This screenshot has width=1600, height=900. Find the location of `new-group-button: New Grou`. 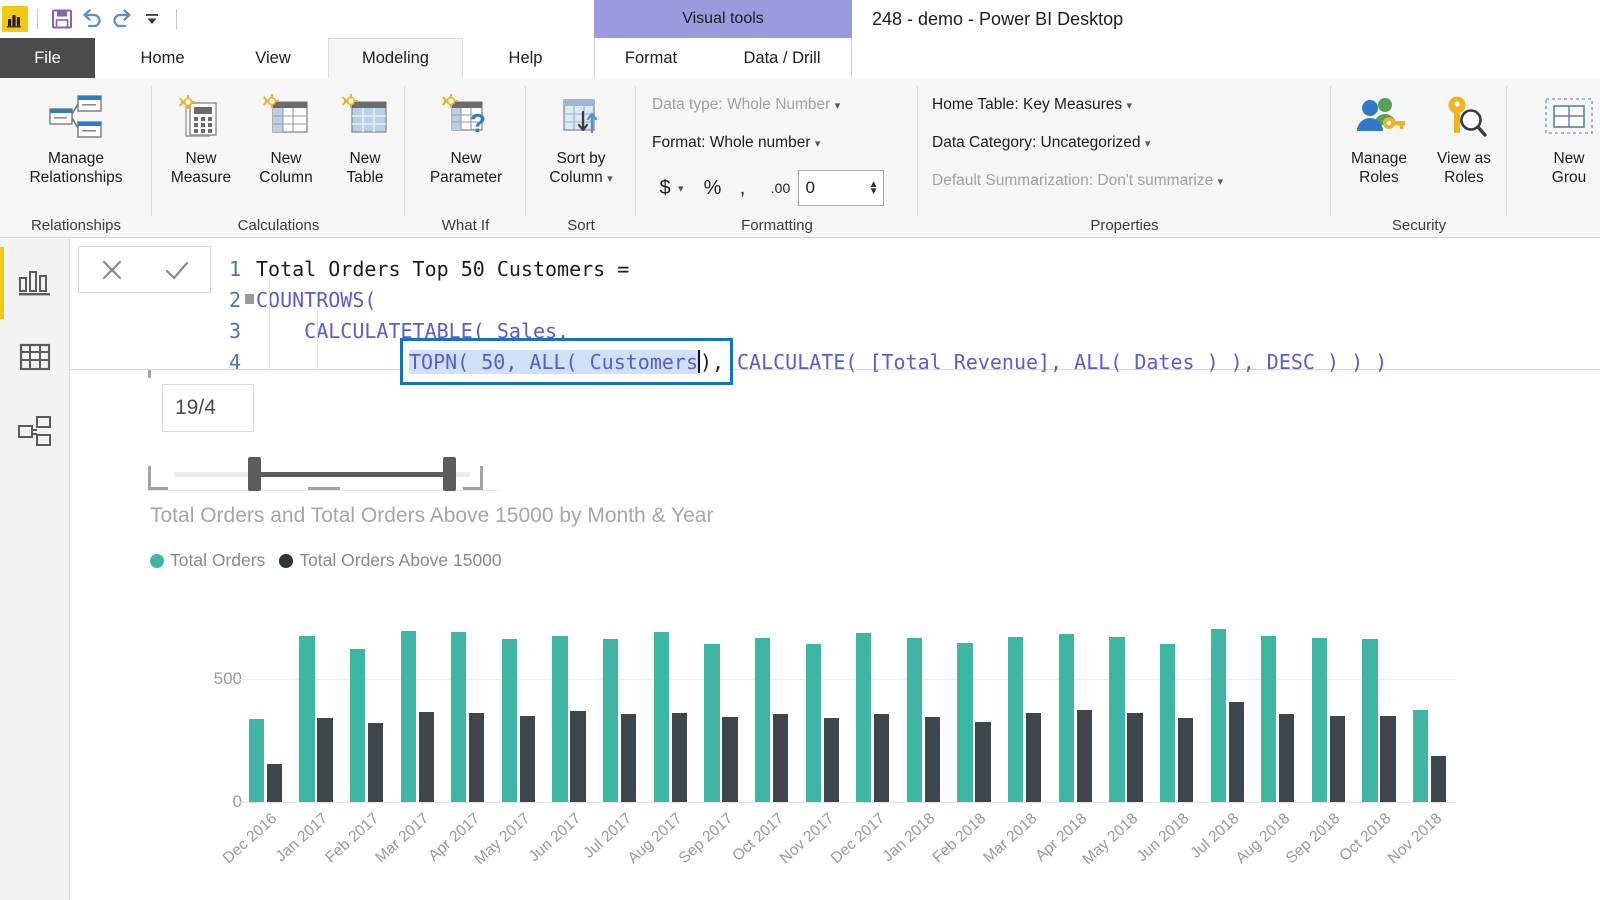

new-group-button: New Grou is located at coordinates (1560, 137).